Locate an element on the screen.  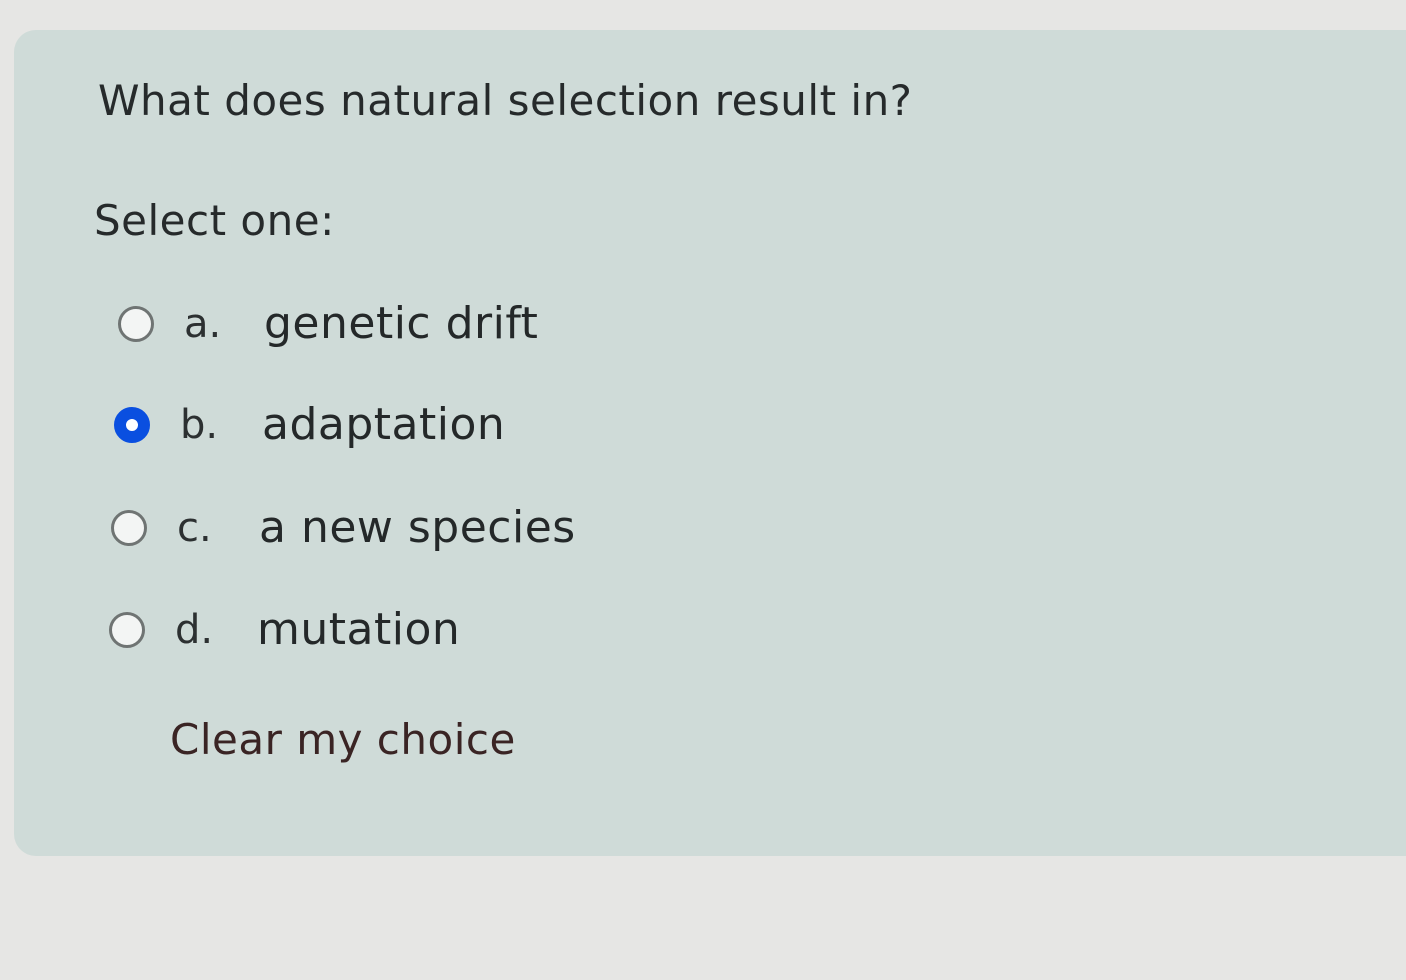
option-d-letter: d. is located at coordinates (194, 630).